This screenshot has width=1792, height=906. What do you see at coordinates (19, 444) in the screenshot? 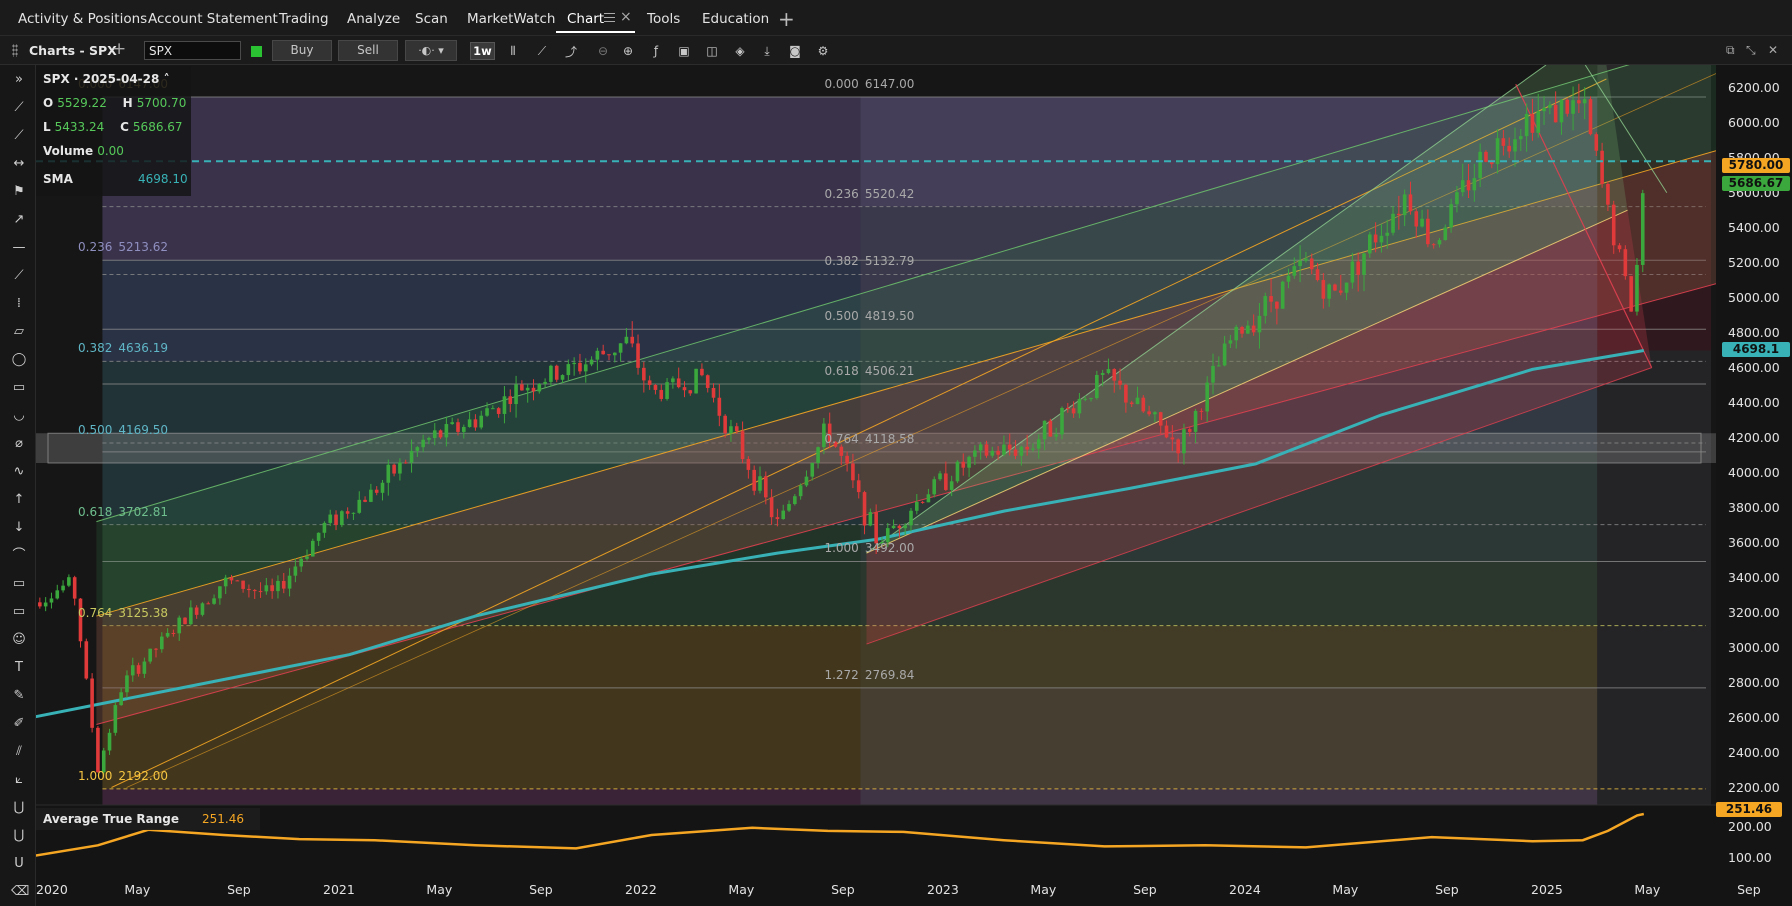
I see `erase-tool-icon: ⌀` at bounding box center [19, 444].